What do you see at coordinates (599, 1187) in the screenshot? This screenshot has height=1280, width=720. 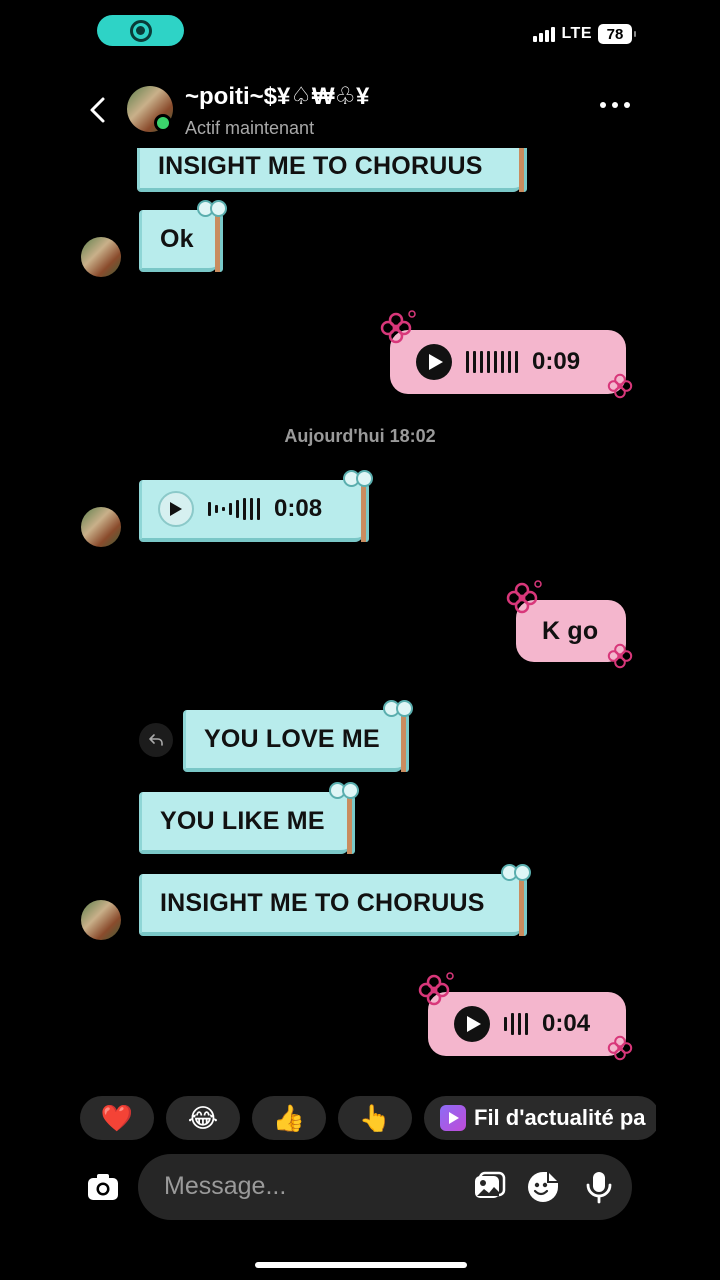 I see `microphone-icon` at bounding box center [599, 1187].